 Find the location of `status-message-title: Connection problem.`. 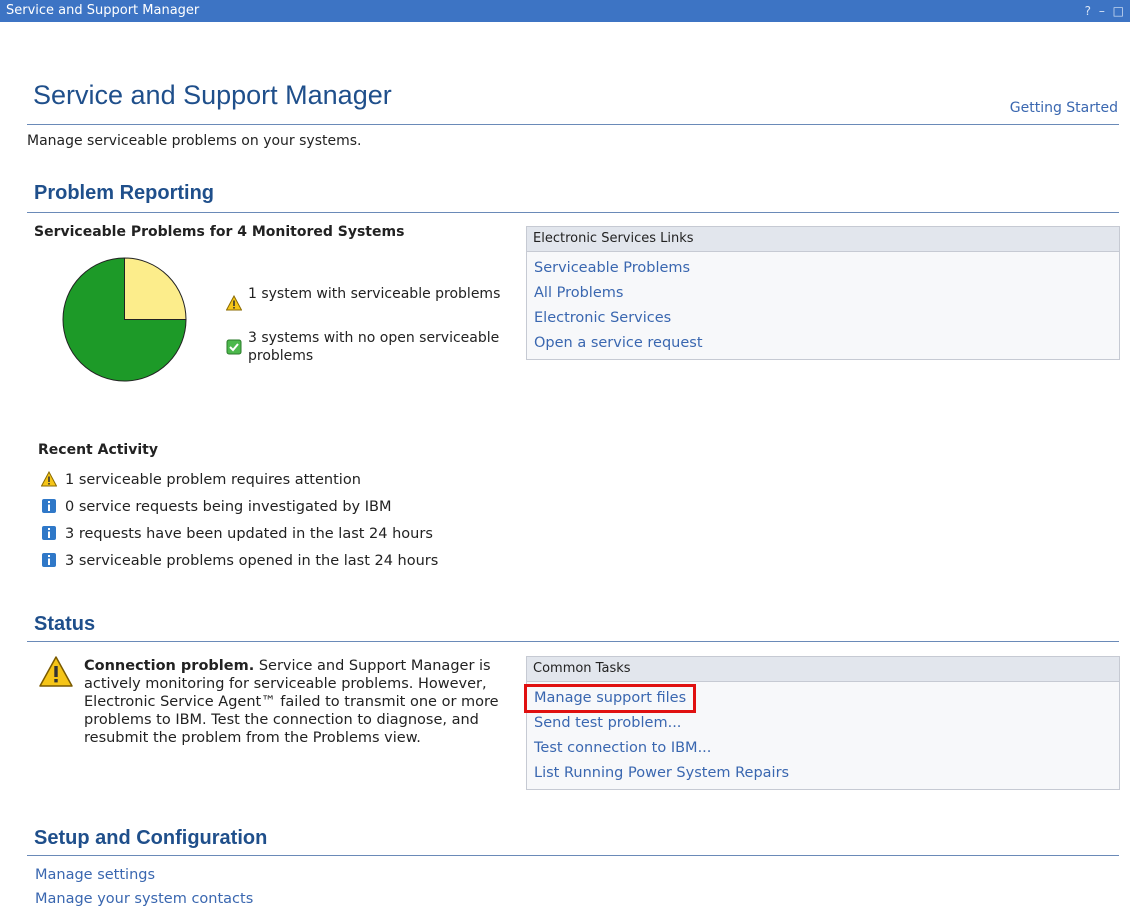

status-message-title: Connection problem. is located at coordinates (169, 666).